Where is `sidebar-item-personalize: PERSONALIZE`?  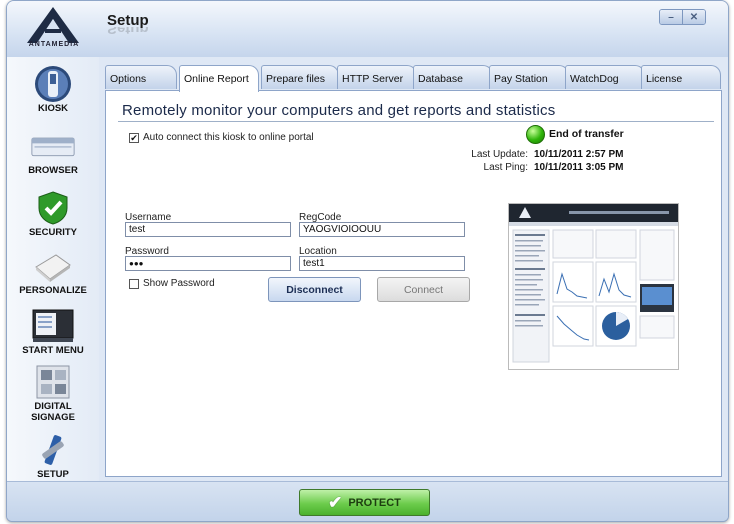 sidebar-item-personalize: PERSONALIZE is located at coordinates (53, 271).